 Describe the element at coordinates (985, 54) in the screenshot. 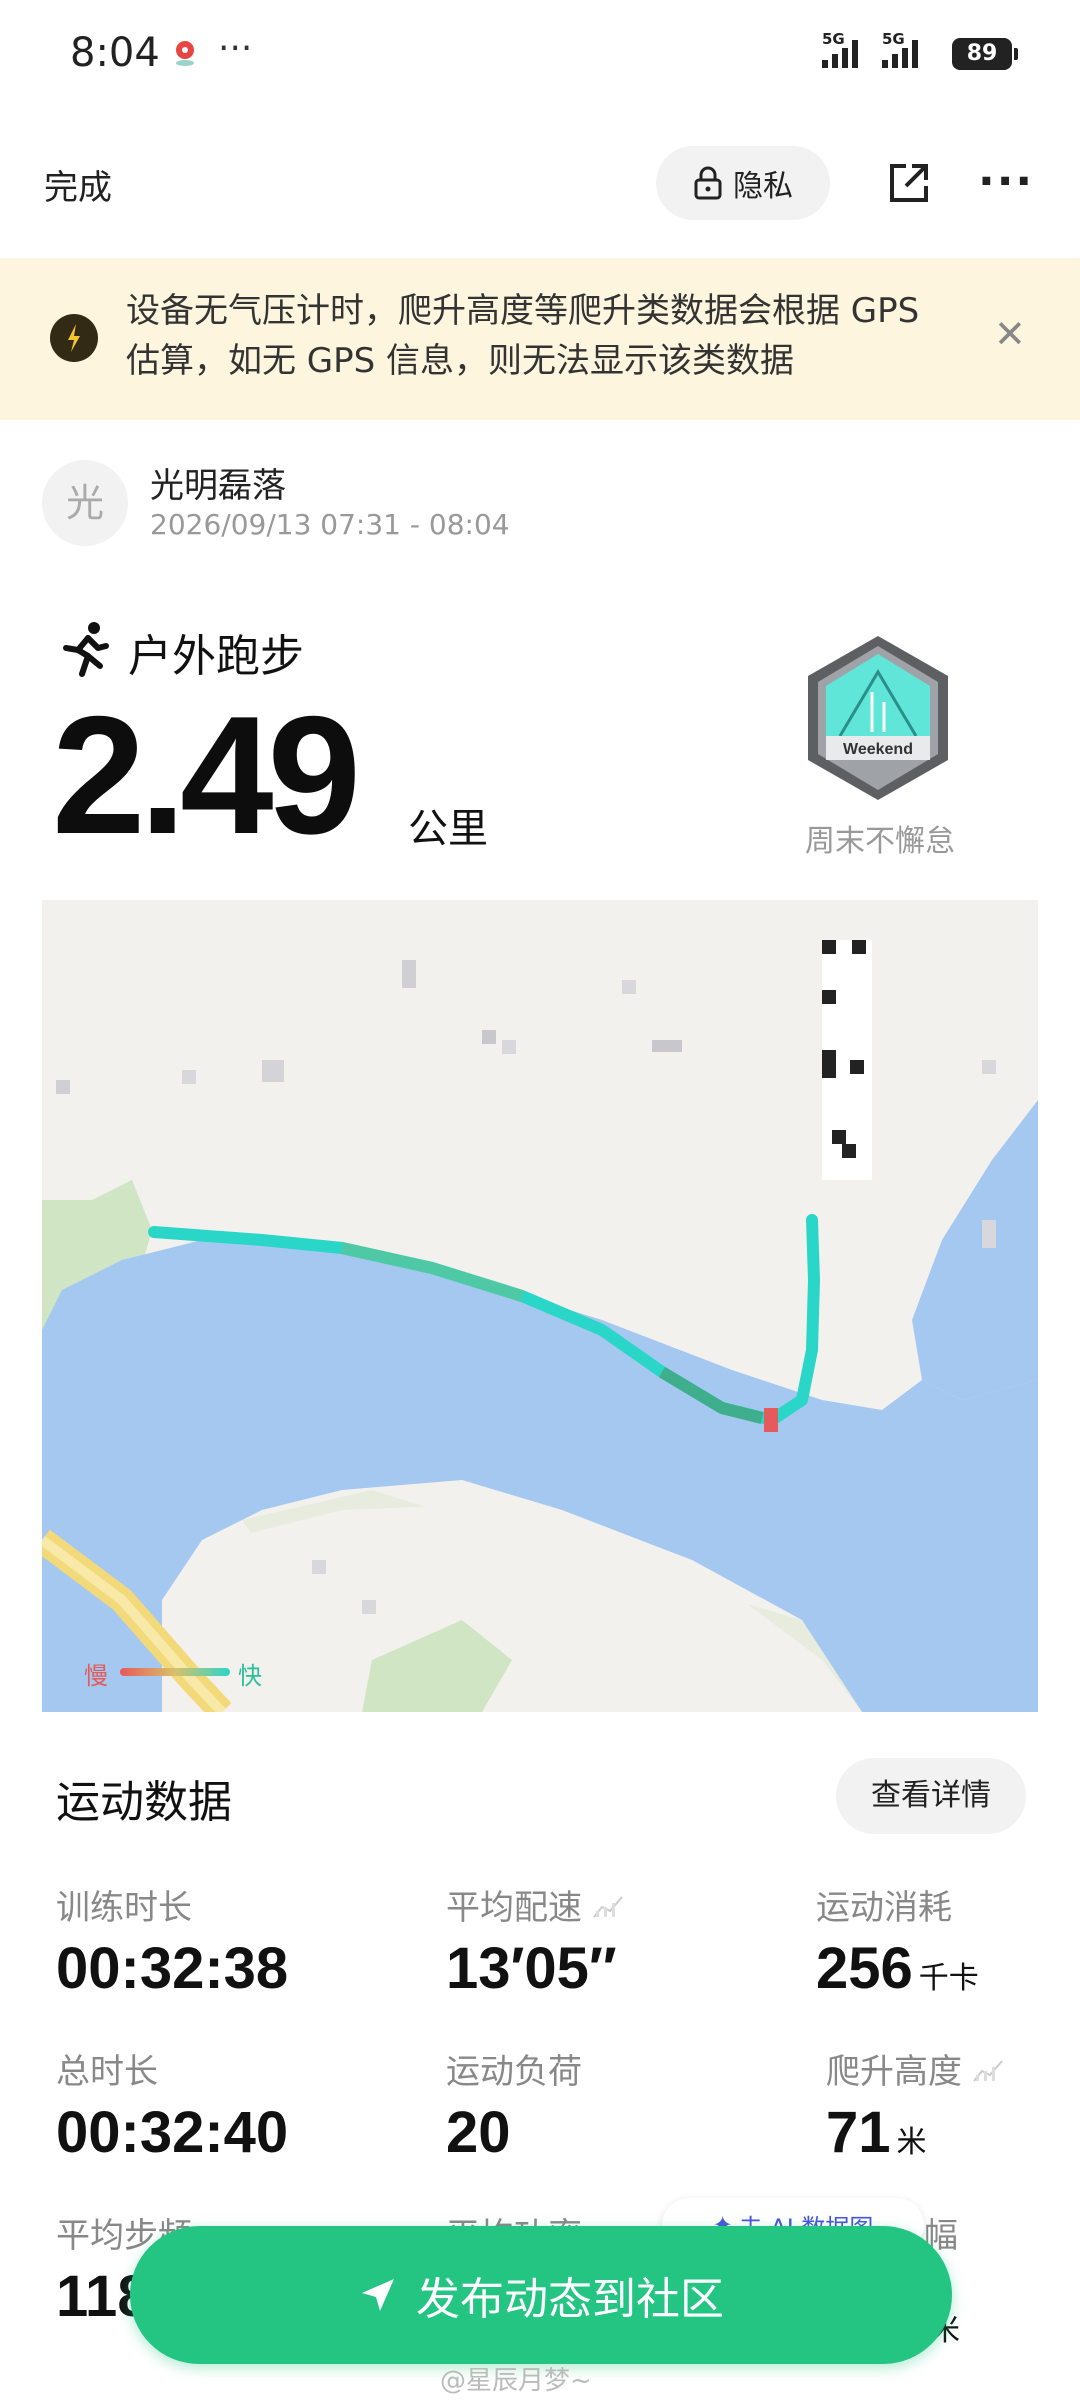

I see `battery-icon: 89` at that location.